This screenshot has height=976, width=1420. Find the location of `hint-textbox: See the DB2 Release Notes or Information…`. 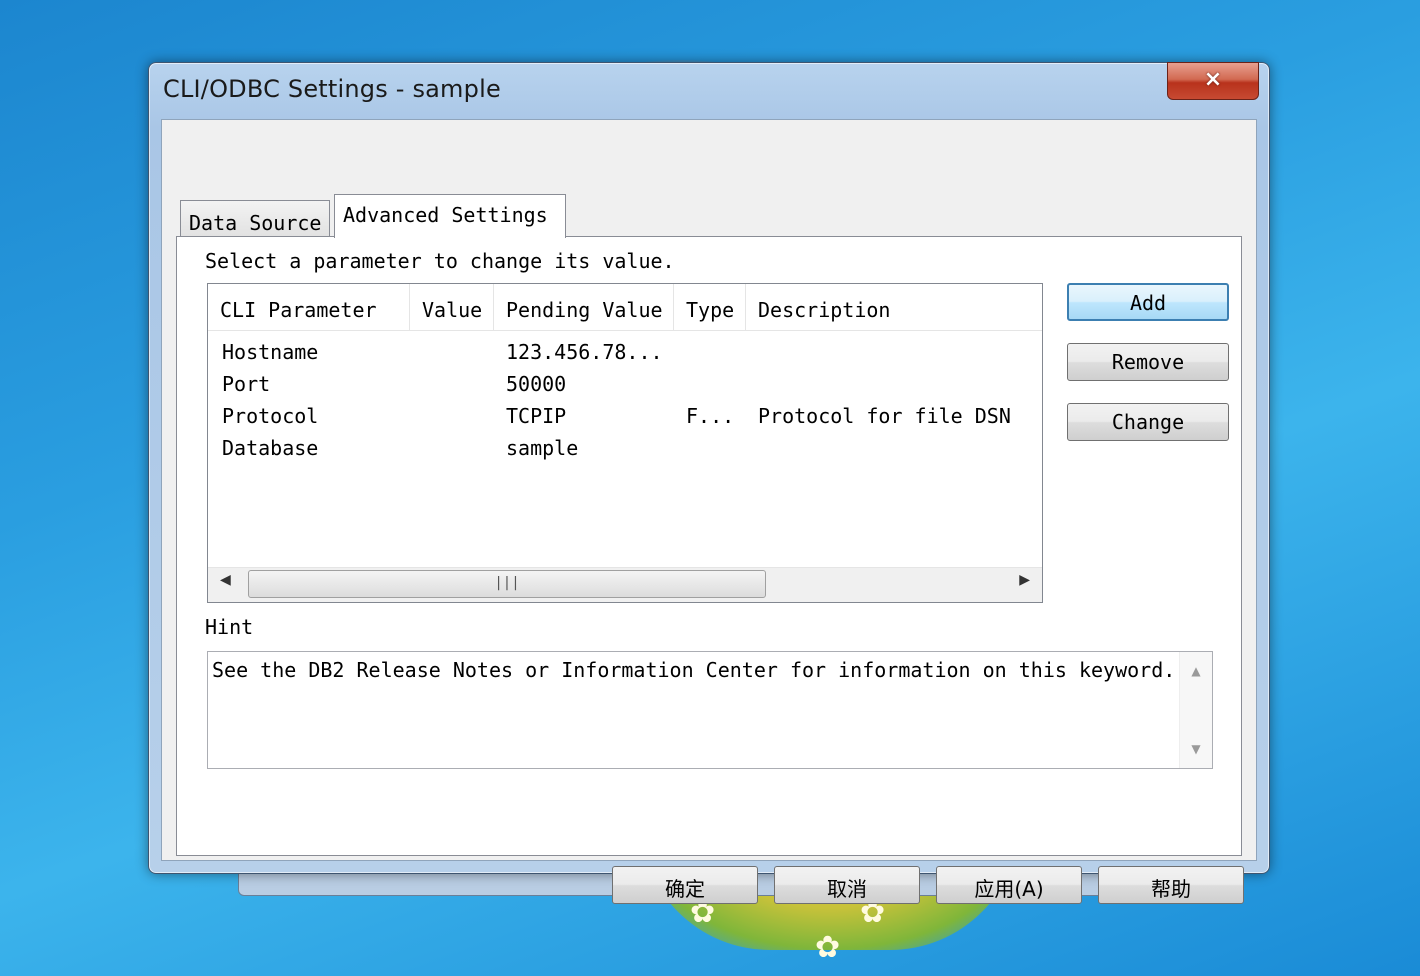

hint-textbox: See the DB2 Release Notes or Information… is located at coordinates (710, 710).